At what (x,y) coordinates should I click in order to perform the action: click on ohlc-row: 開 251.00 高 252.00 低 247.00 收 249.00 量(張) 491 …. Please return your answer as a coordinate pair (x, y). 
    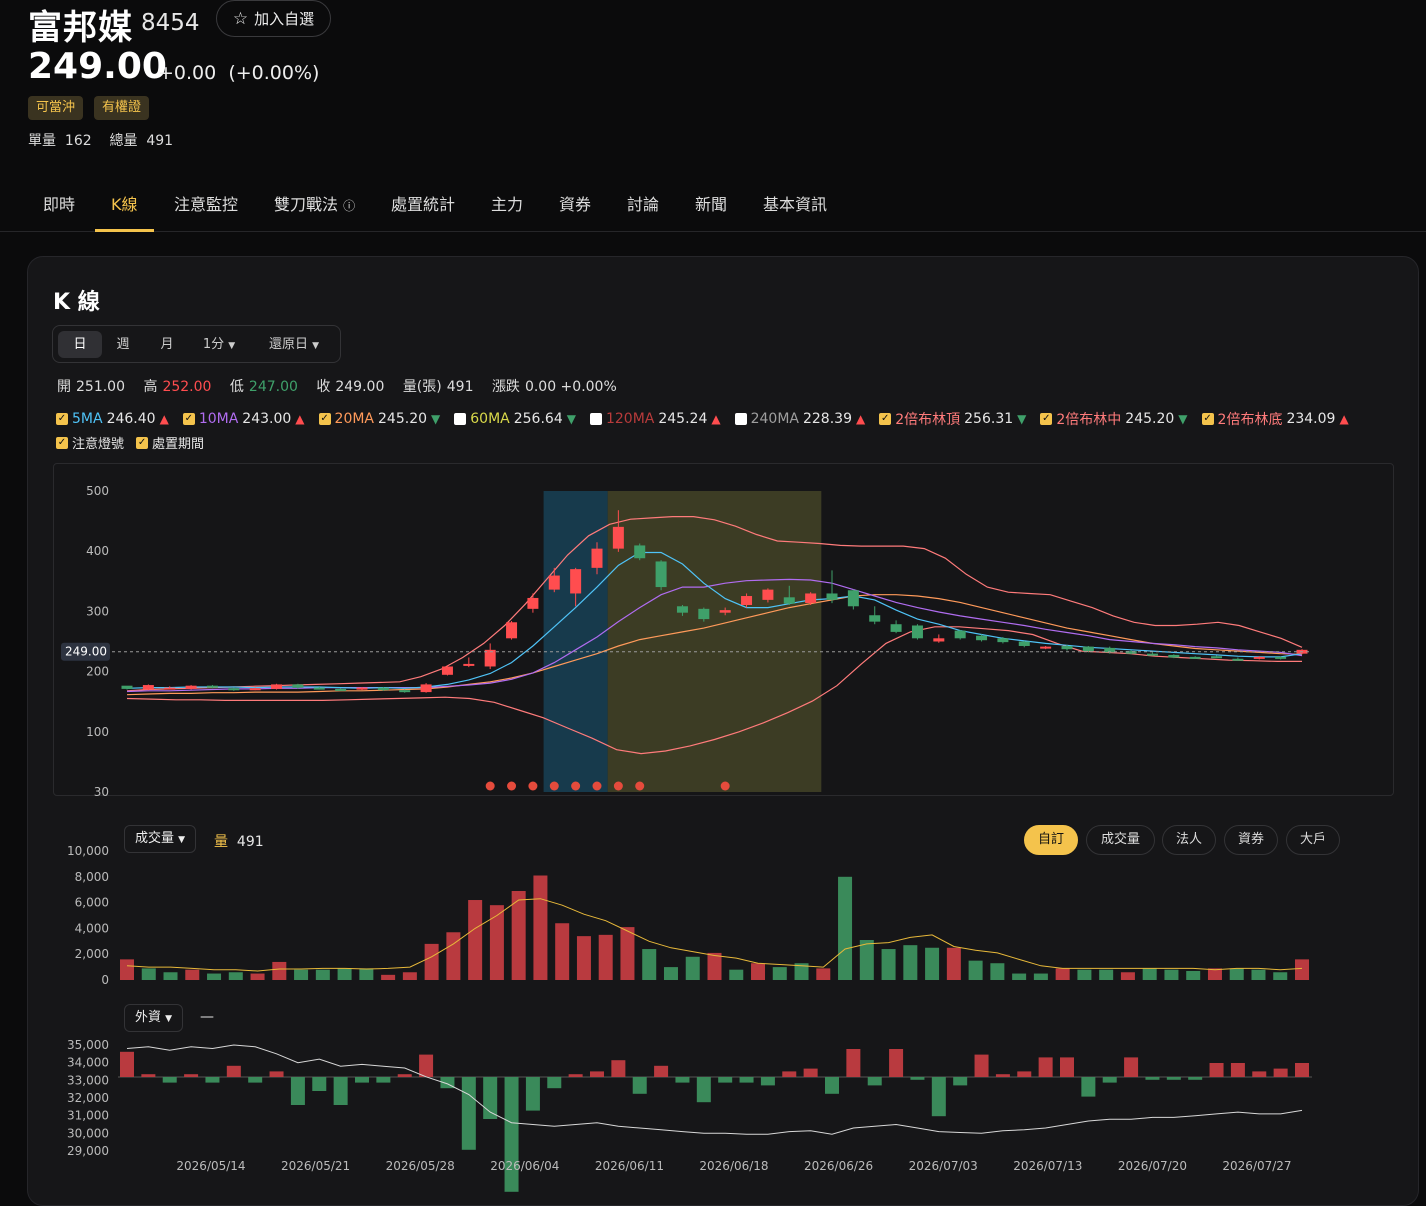
    Looking at the image, I should click on (339, 386).